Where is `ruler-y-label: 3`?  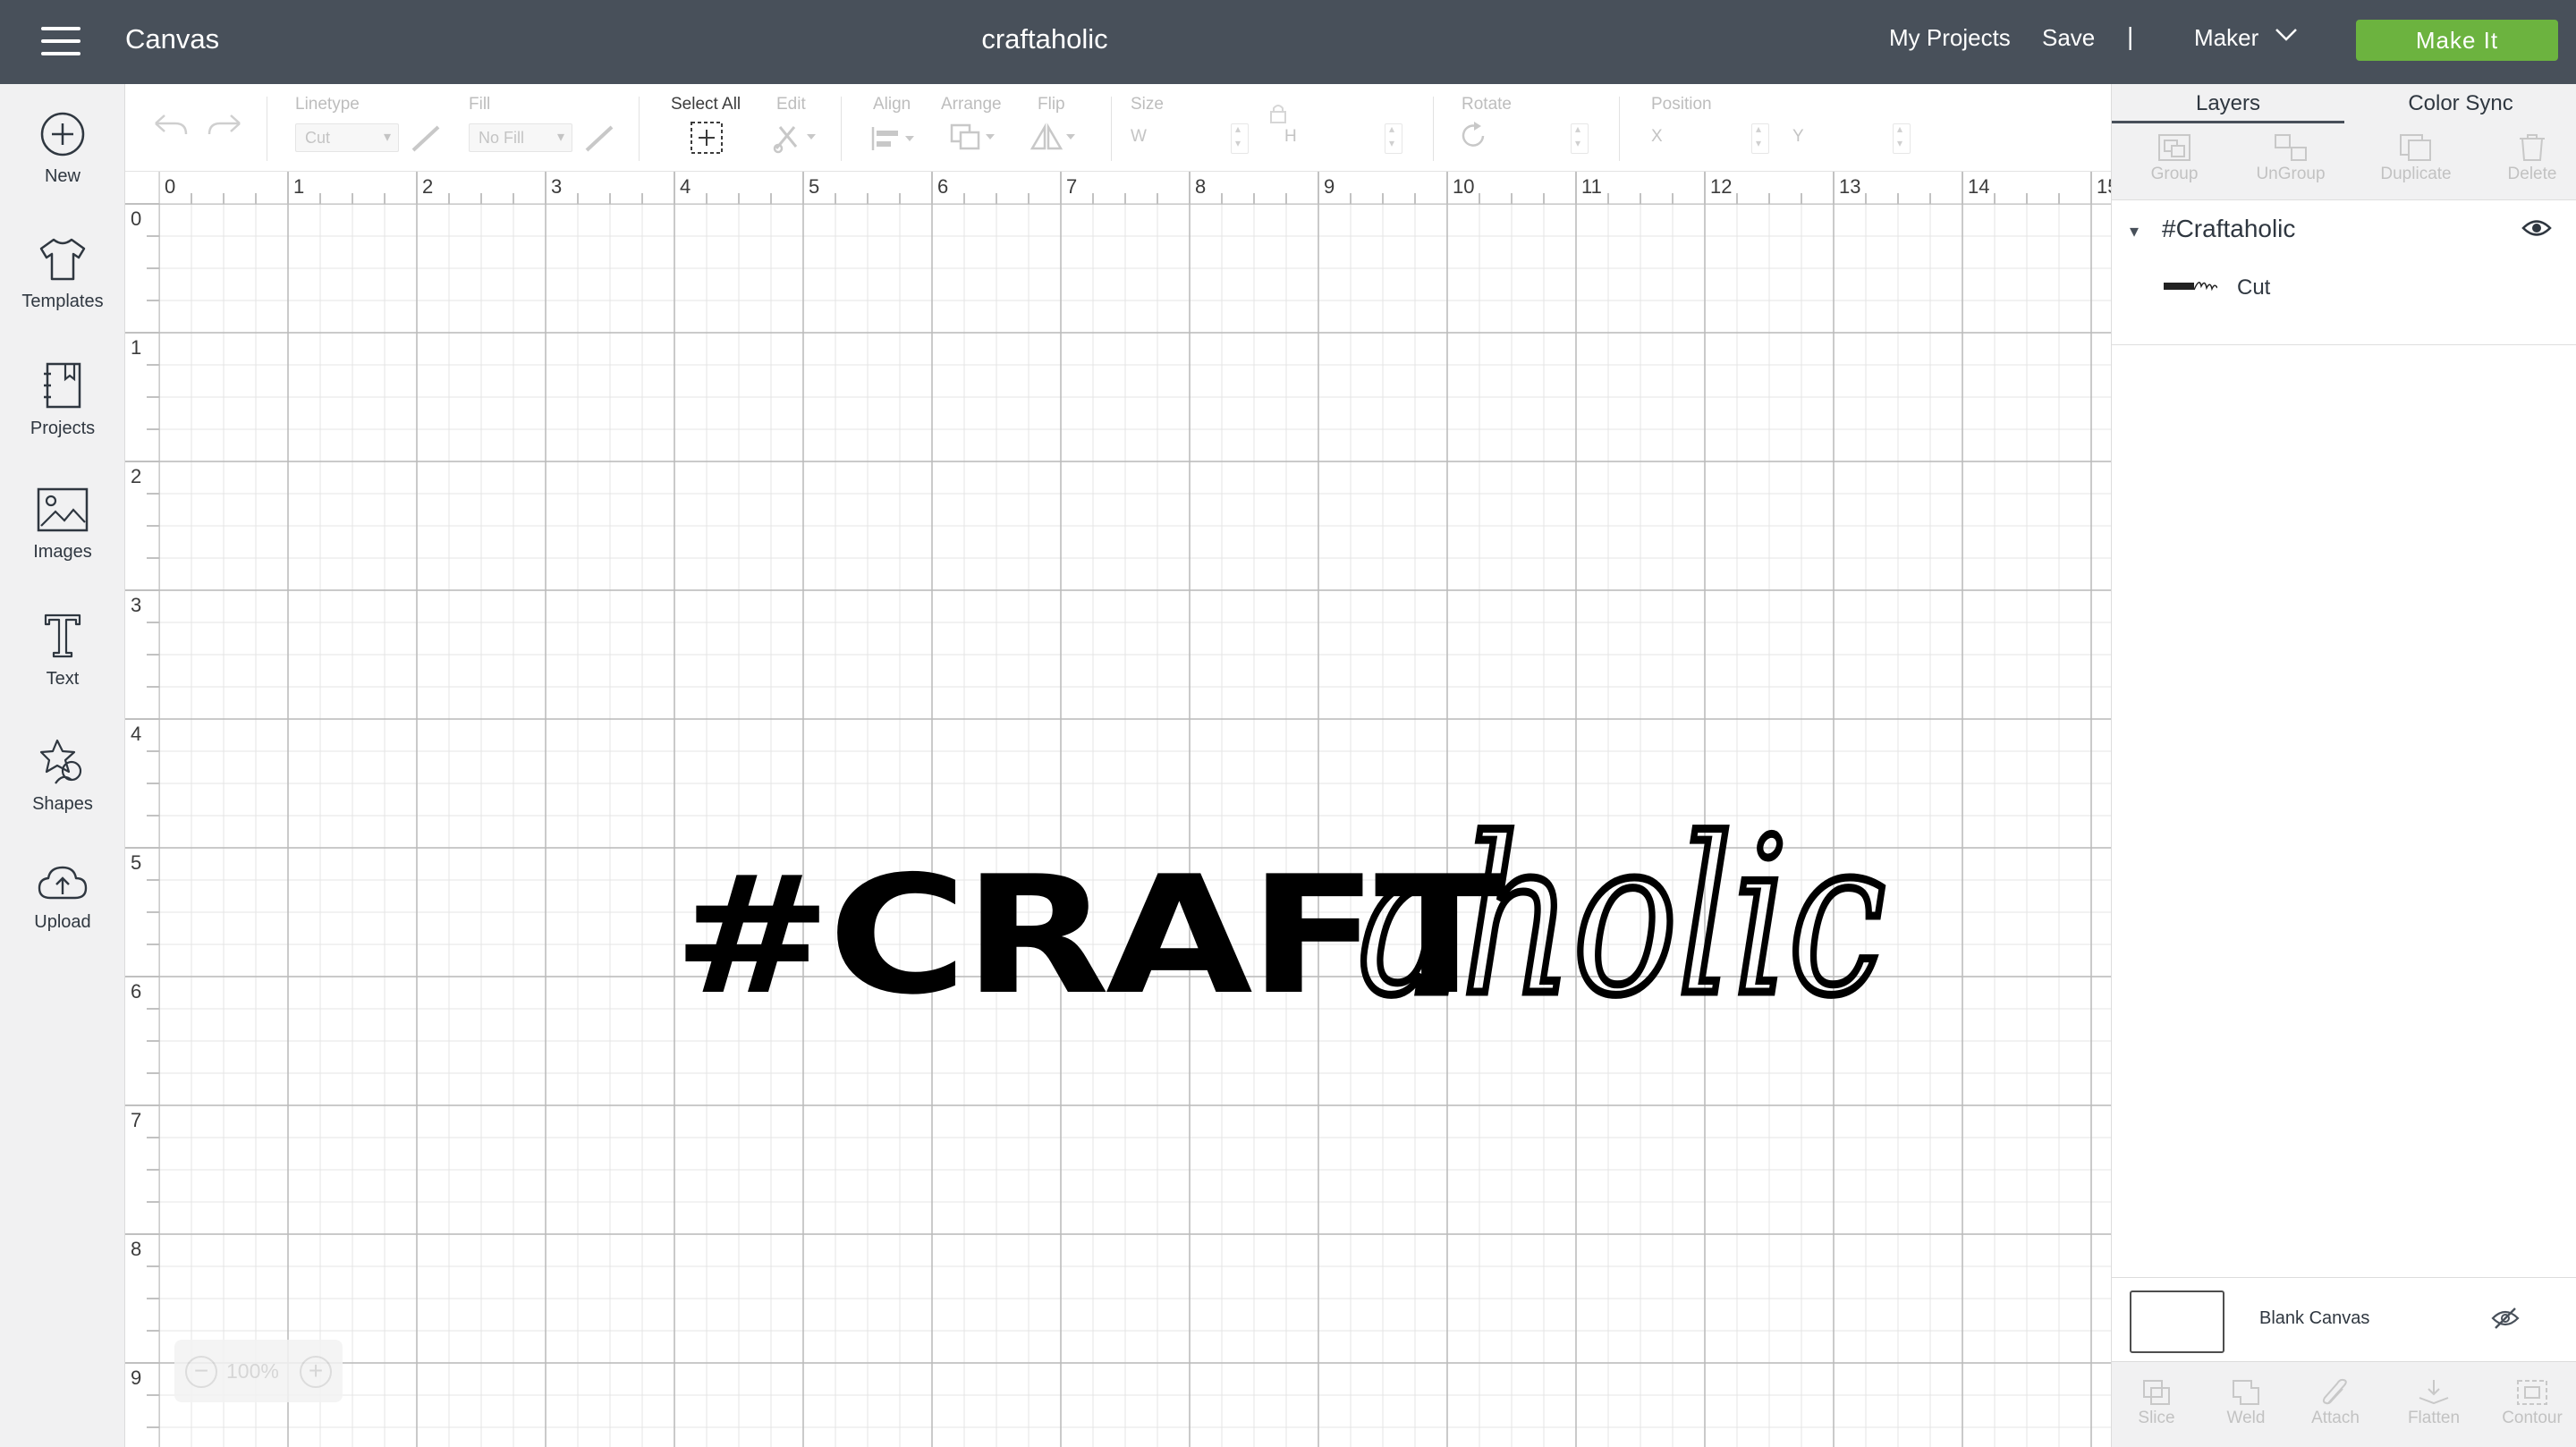 ruler-y-label: 3 is located at coordinates (136, 605).